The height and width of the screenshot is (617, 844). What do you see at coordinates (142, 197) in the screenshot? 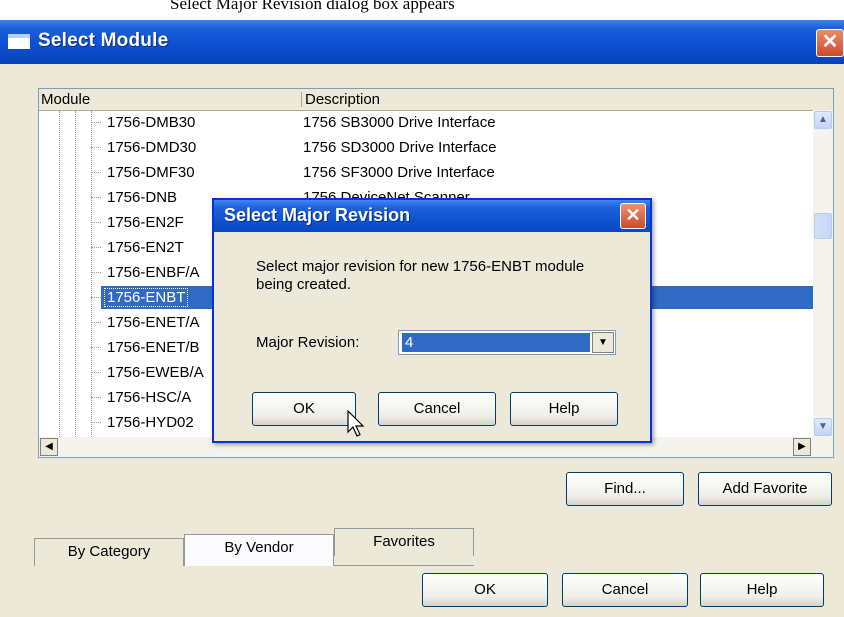
I see `module-name: 1756-DNB` at bounding box center [142, 197].